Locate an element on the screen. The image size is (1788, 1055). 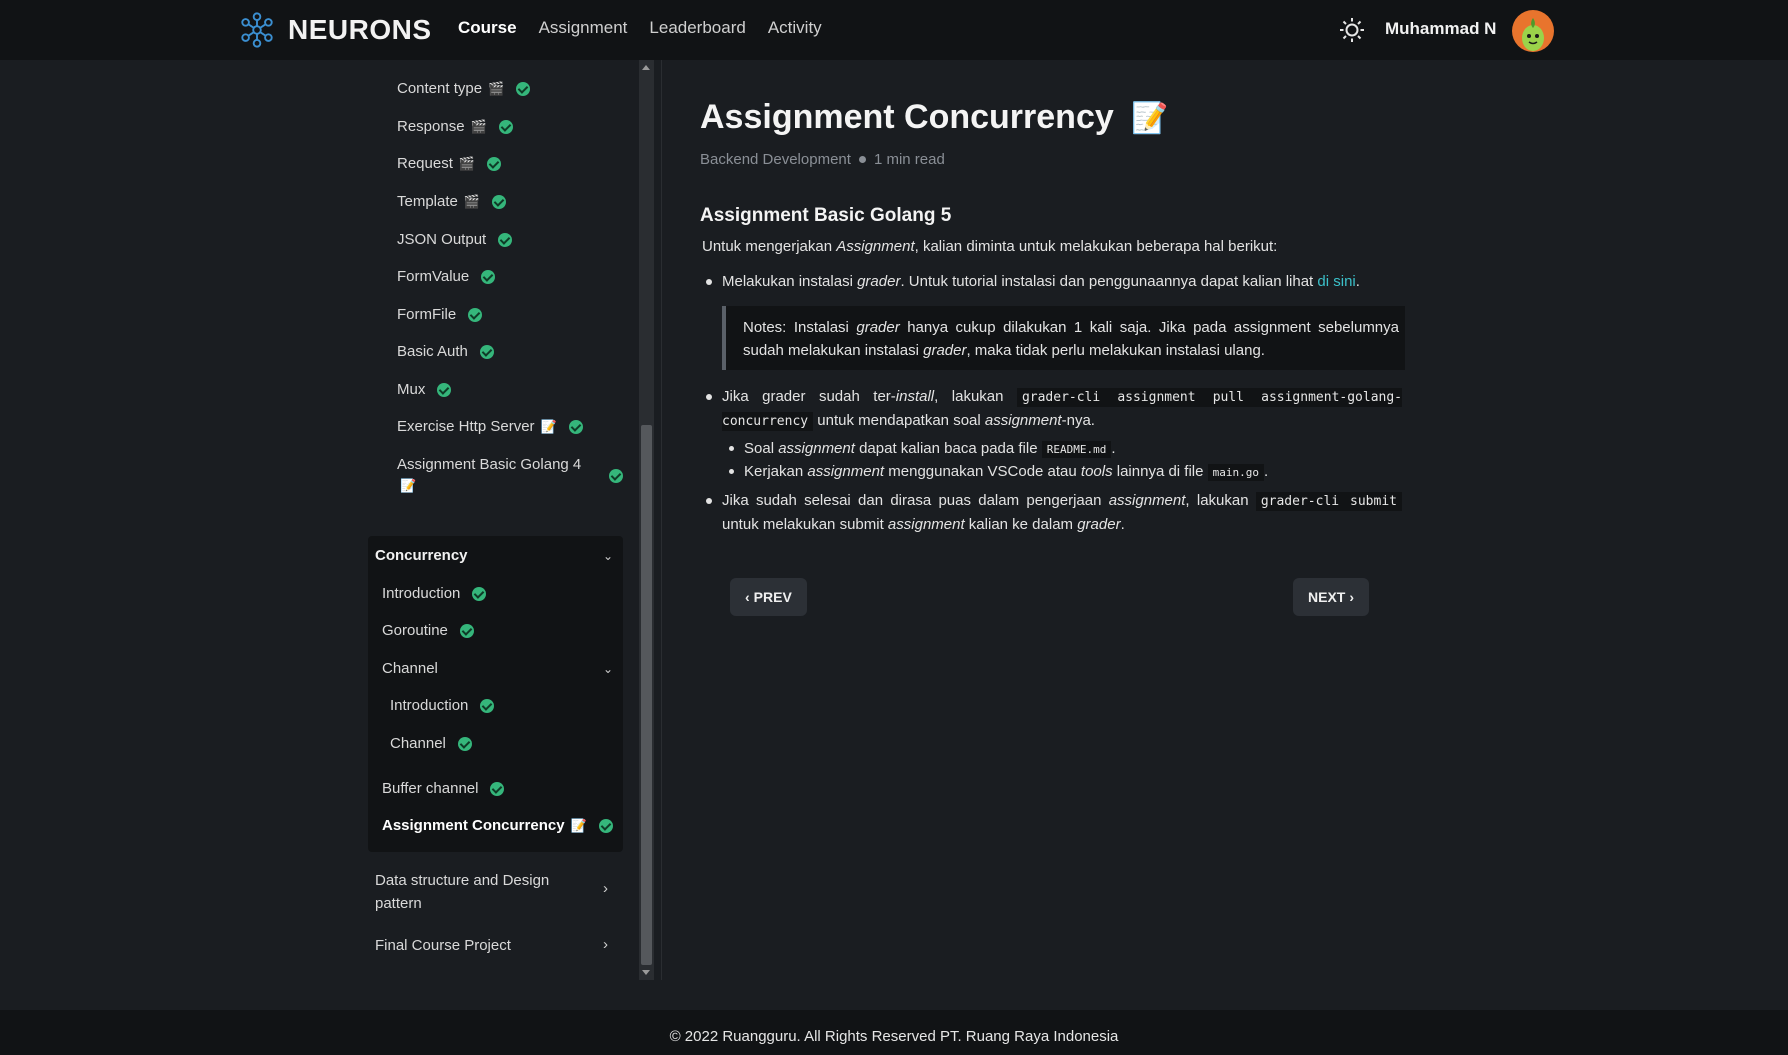
sidebar-item-buffer-channel: Buffer channel is located at coordinates (443, 788).